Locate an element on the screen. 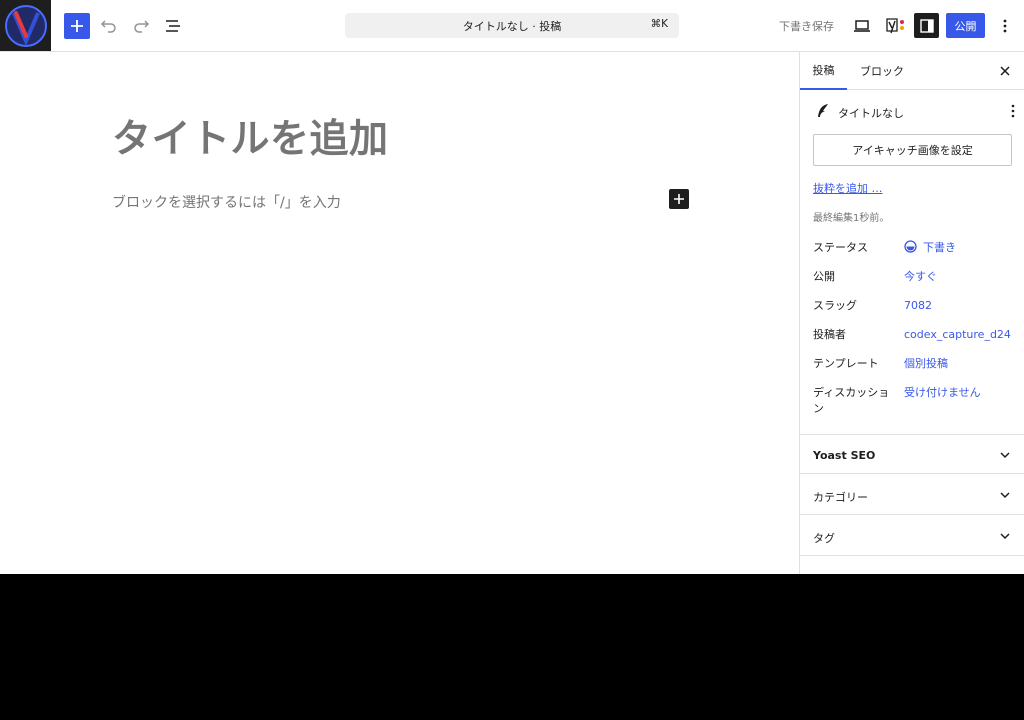  meta-label: 投稿者 is located at coordinates (829, 334).